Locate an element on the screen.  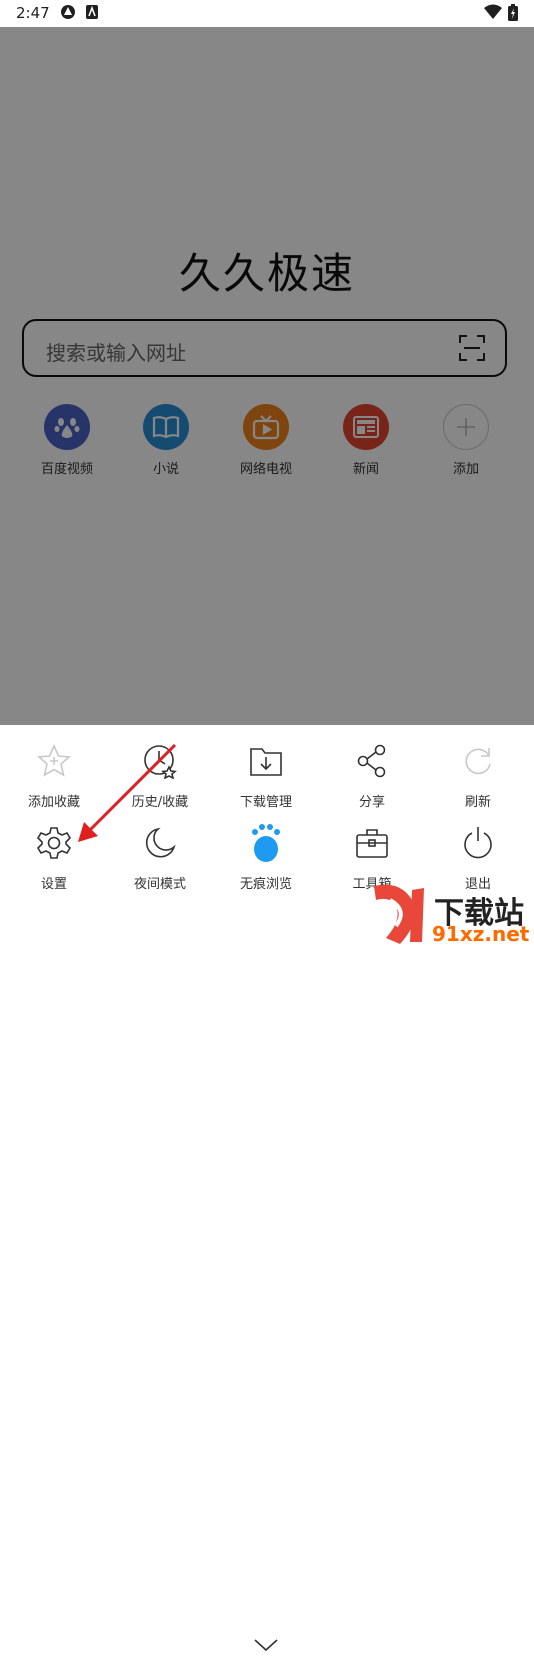
wifi-icon is located at coordinates (493, 14).